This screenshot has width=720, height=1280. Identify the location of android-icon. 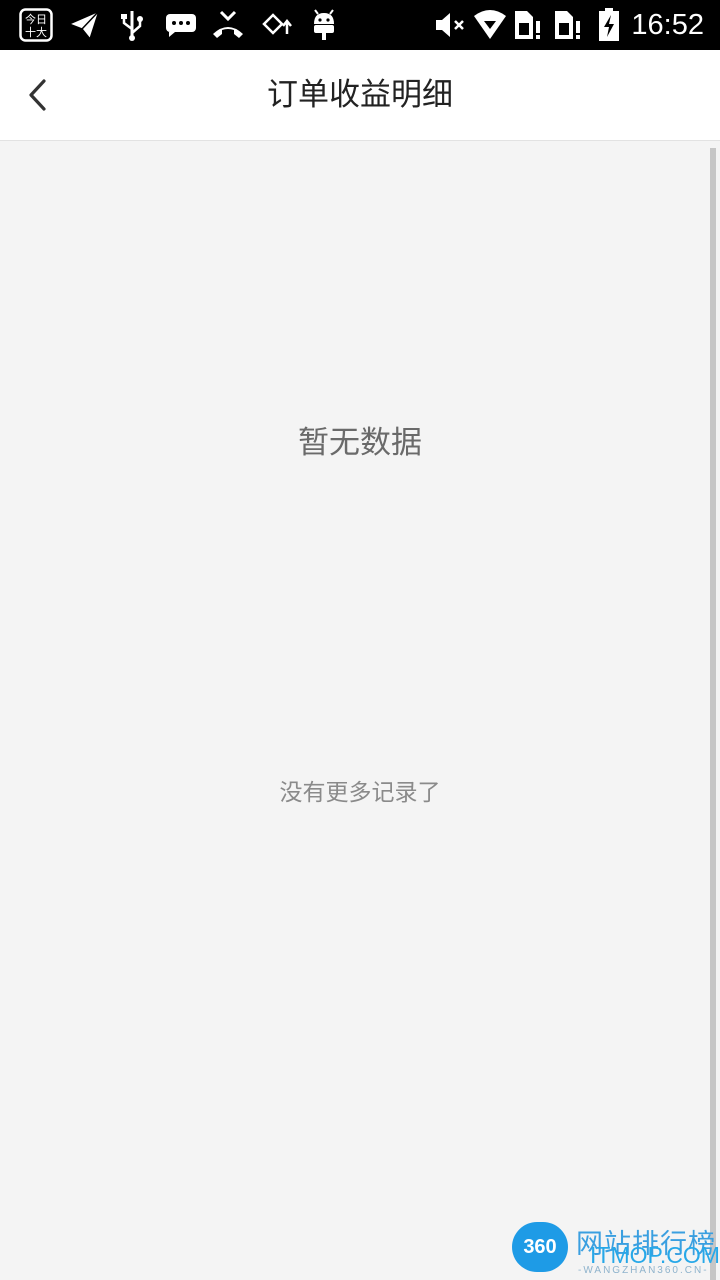
(324, 25).